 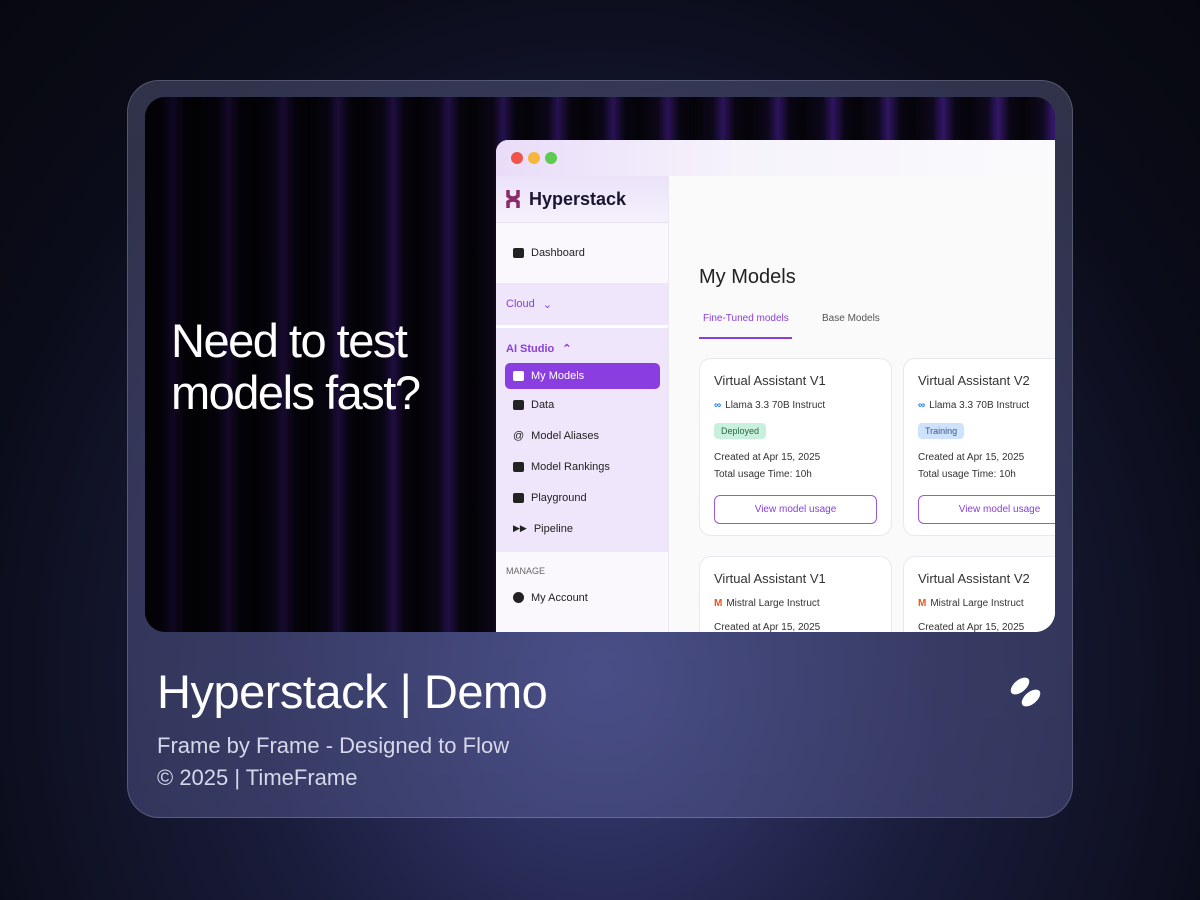 I want to click on footer-title: Hyperstack | Demo, so click(x=352, y=691).